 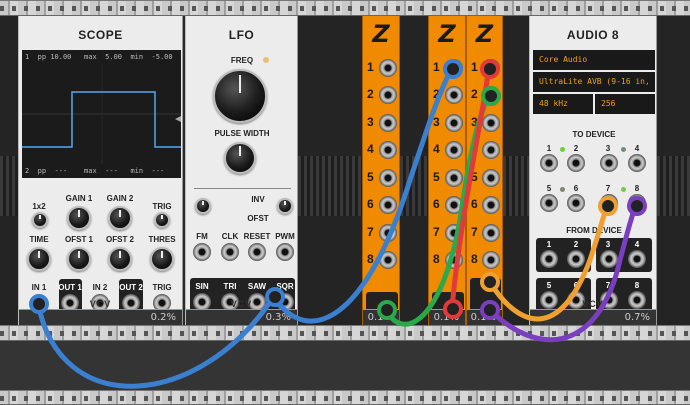 I want to click on pwm-jack, so click(x=285, y=252).